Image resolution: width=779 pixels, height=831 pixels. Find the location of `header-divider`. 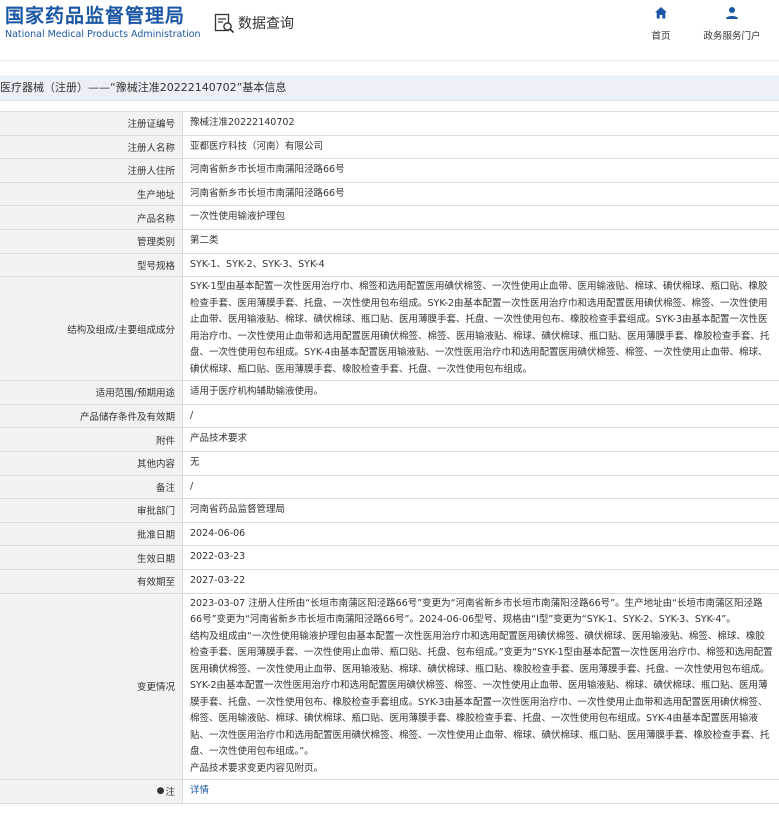

header-divider is located at coordinates (389, 60).